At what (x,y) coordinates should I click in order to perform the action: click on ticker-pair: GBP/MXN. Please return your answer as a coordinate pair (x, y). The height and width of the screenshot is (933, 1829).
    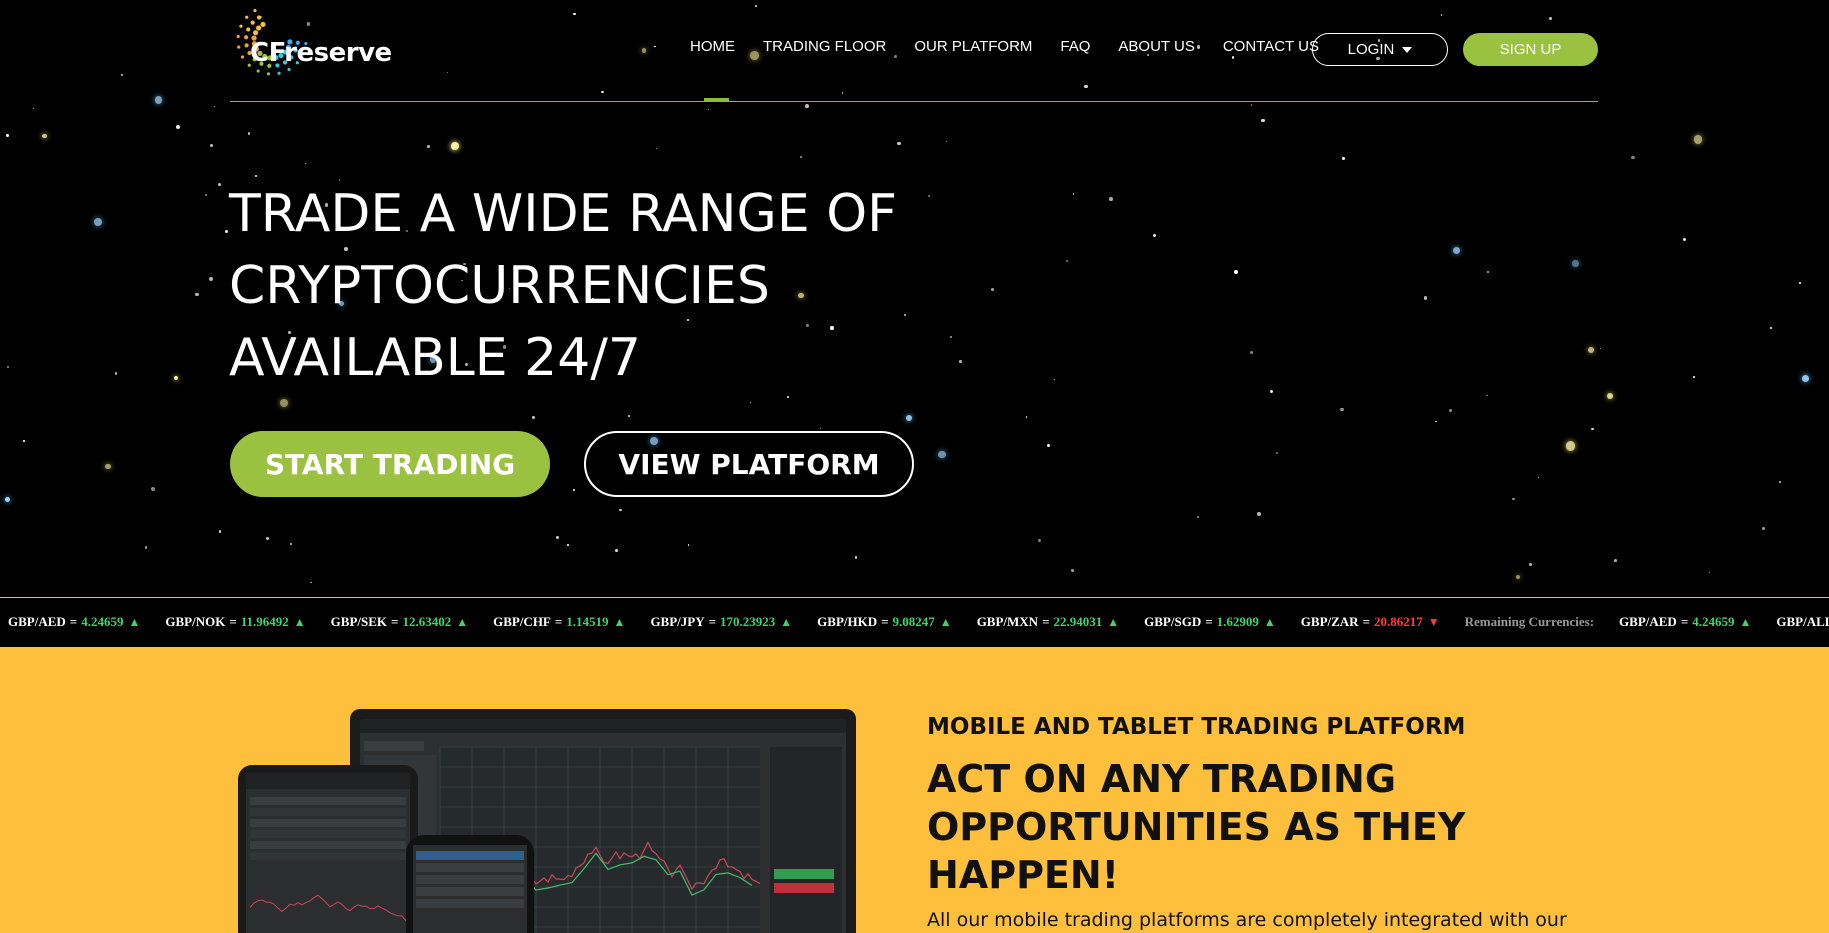
    Looking at the image, I should click on (1007, 621).